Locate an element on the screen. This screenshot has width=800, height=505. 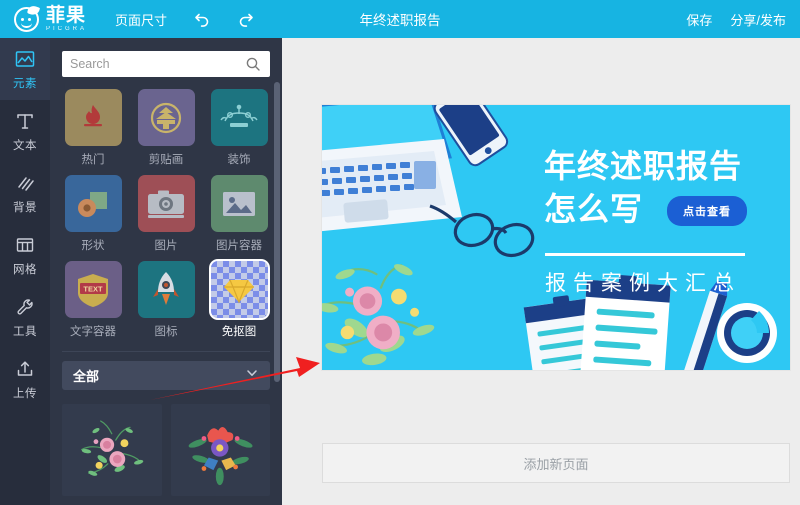
category-label: 图片 is located at coordinates (166, 246).